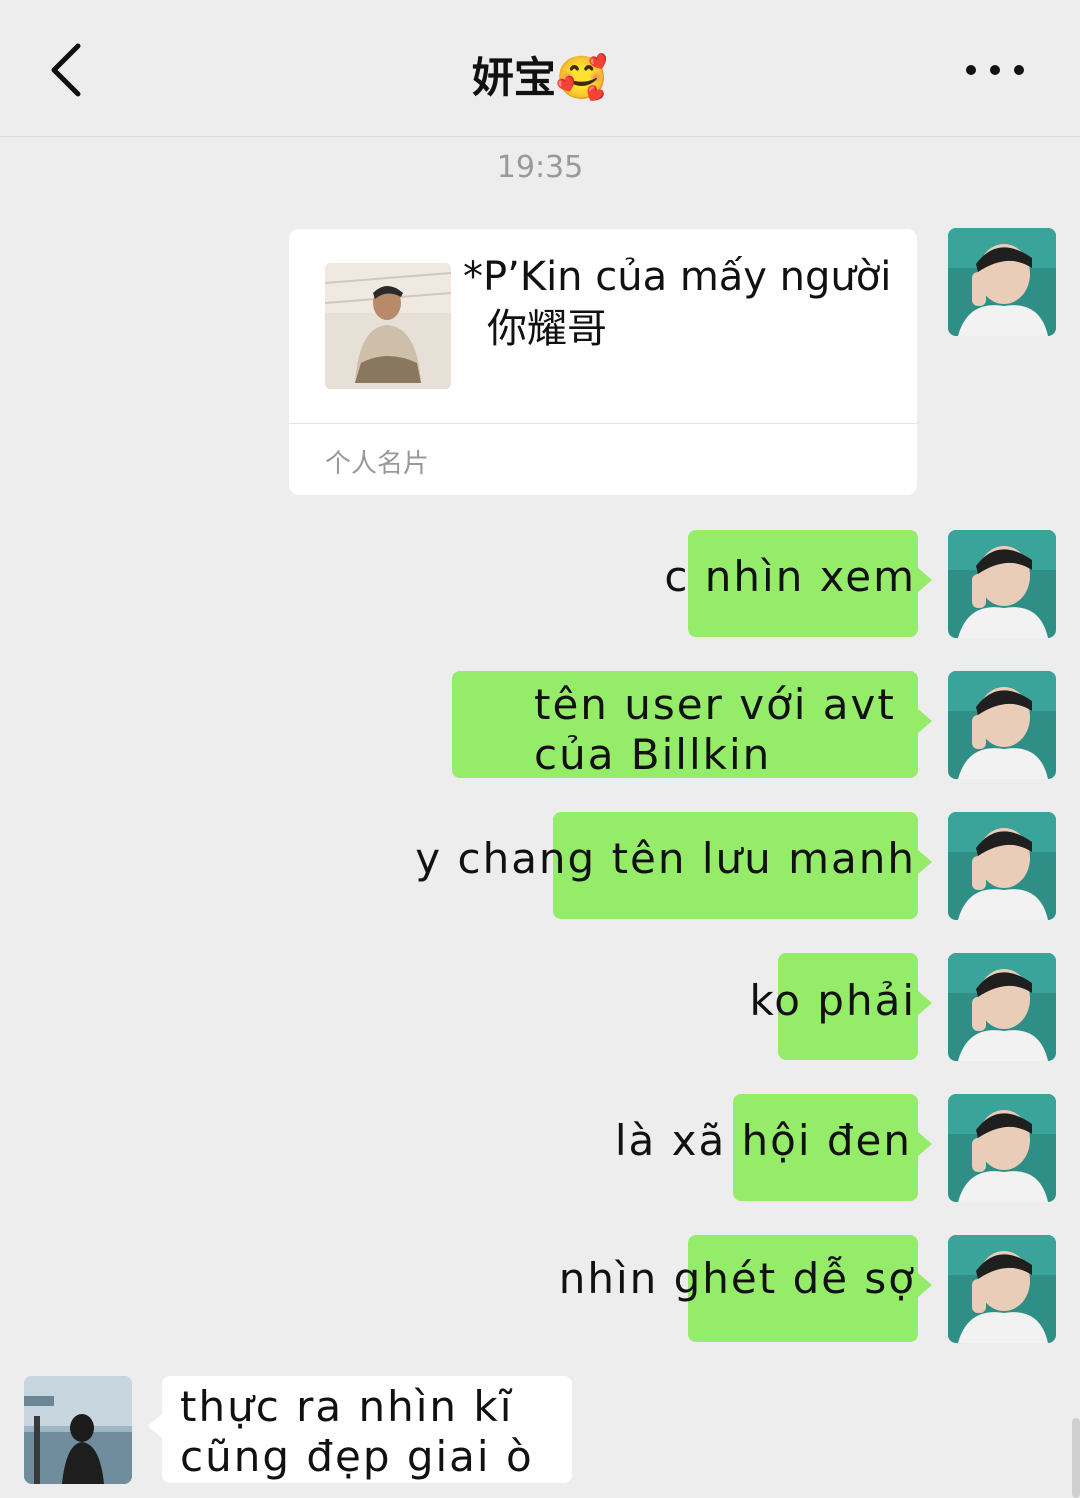 This screenshot has width=1080, height=1498. I want to click on more-button, so click(995, 70).